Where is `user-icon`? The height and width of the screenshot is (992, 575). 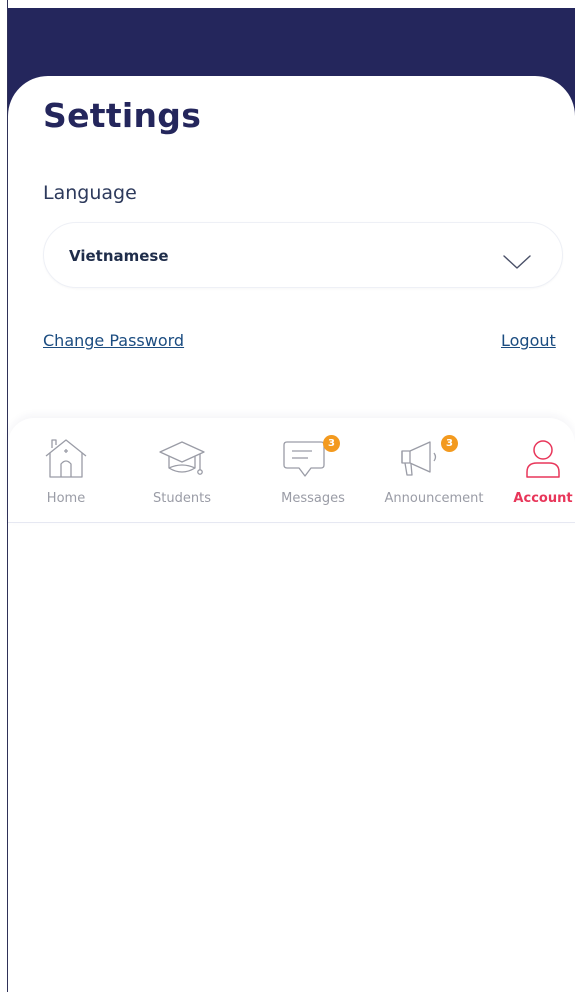 user-icon is located at coordinates (543, 459).